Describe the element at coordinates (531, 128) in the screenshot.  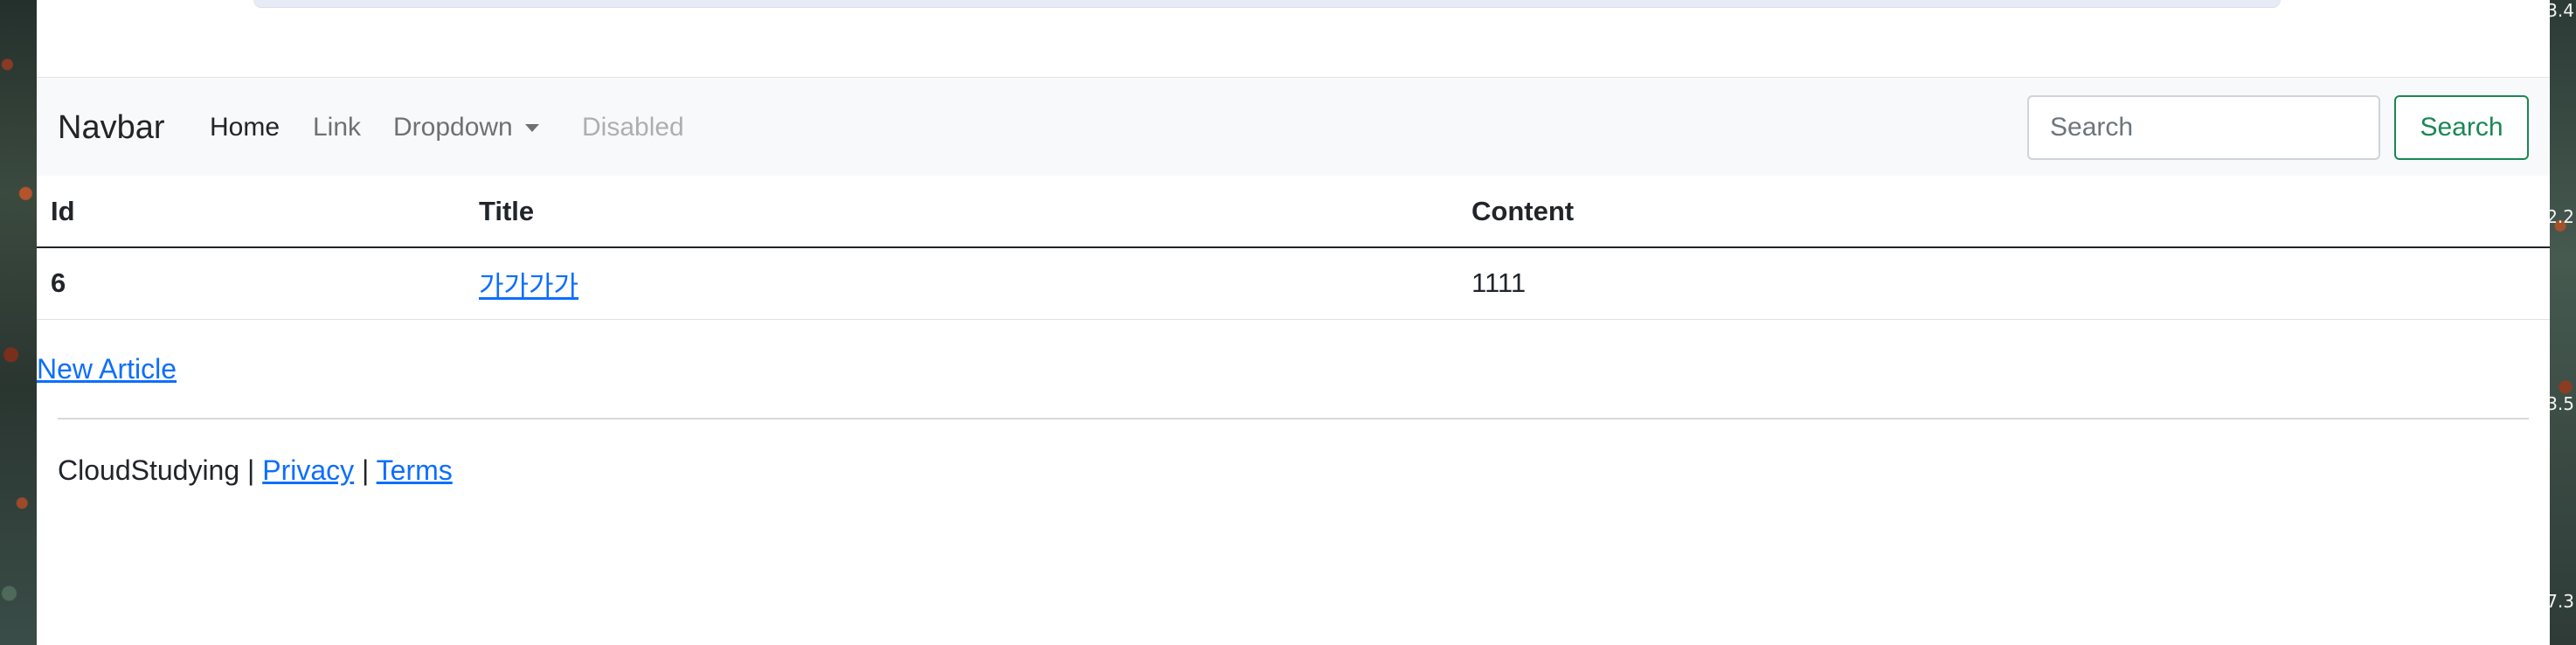
I see `chevron-down-icon` at that location.